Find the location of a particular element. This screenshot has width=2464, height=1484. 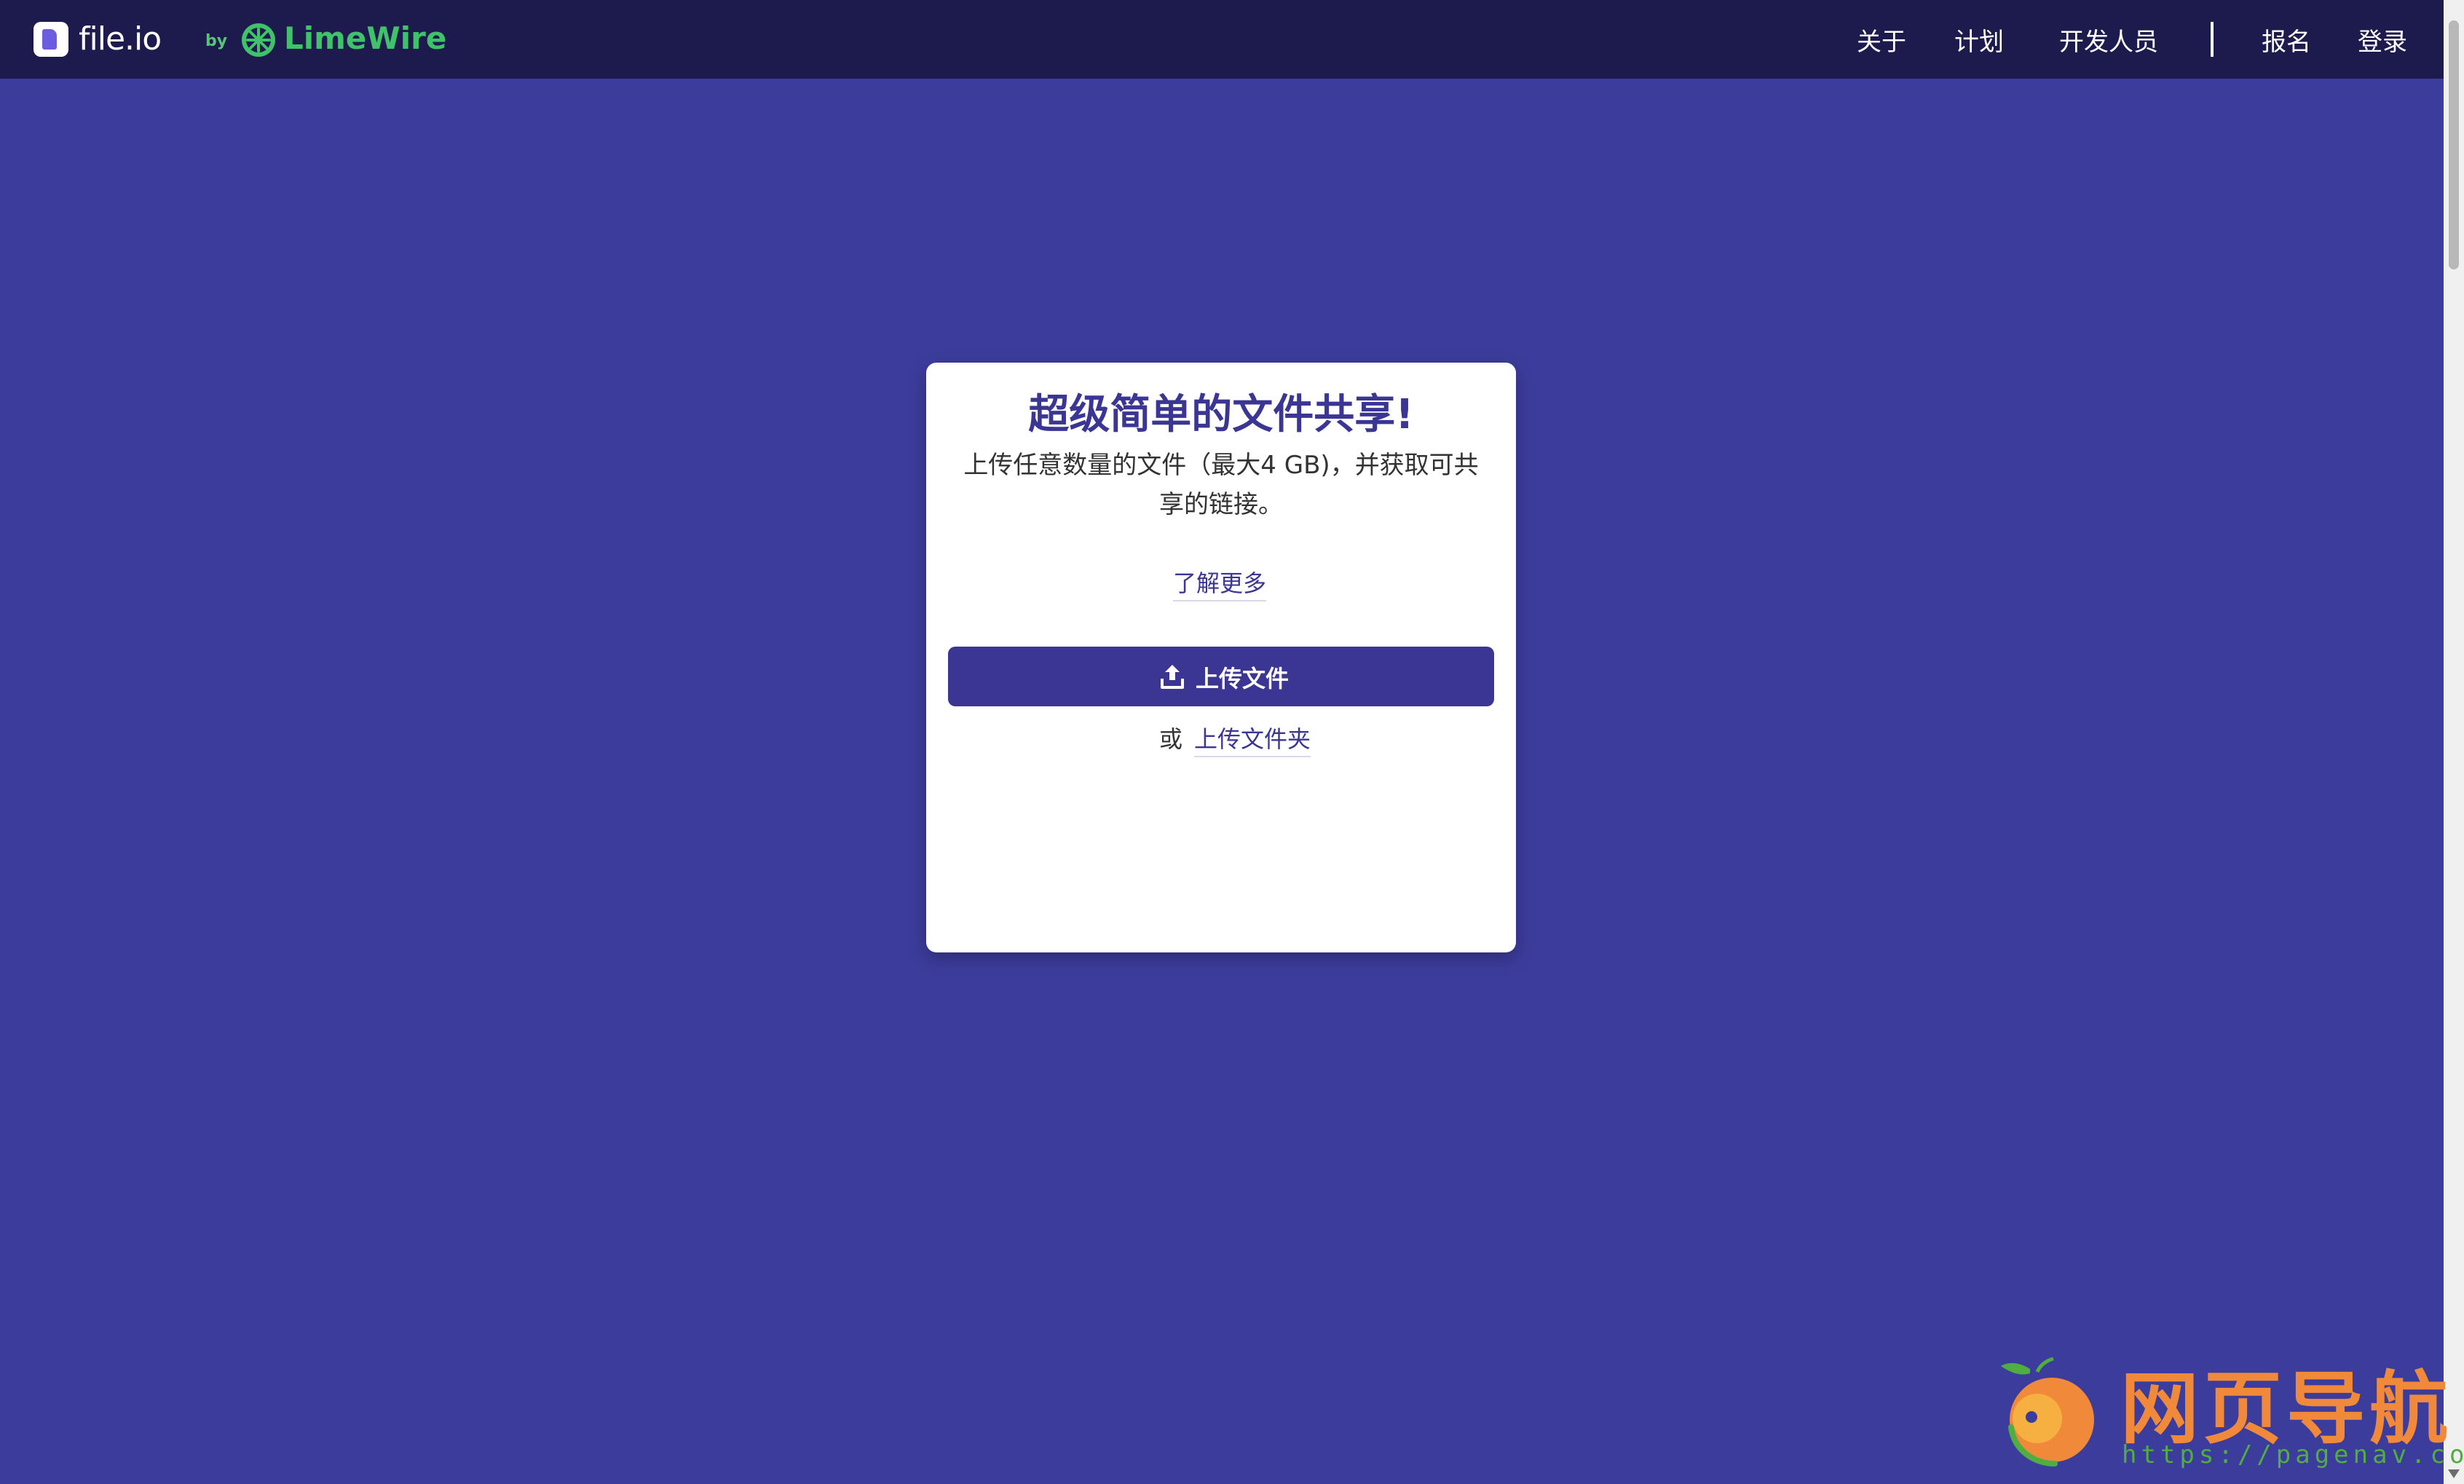

nav-divider is located at coordinates (2212, 39).